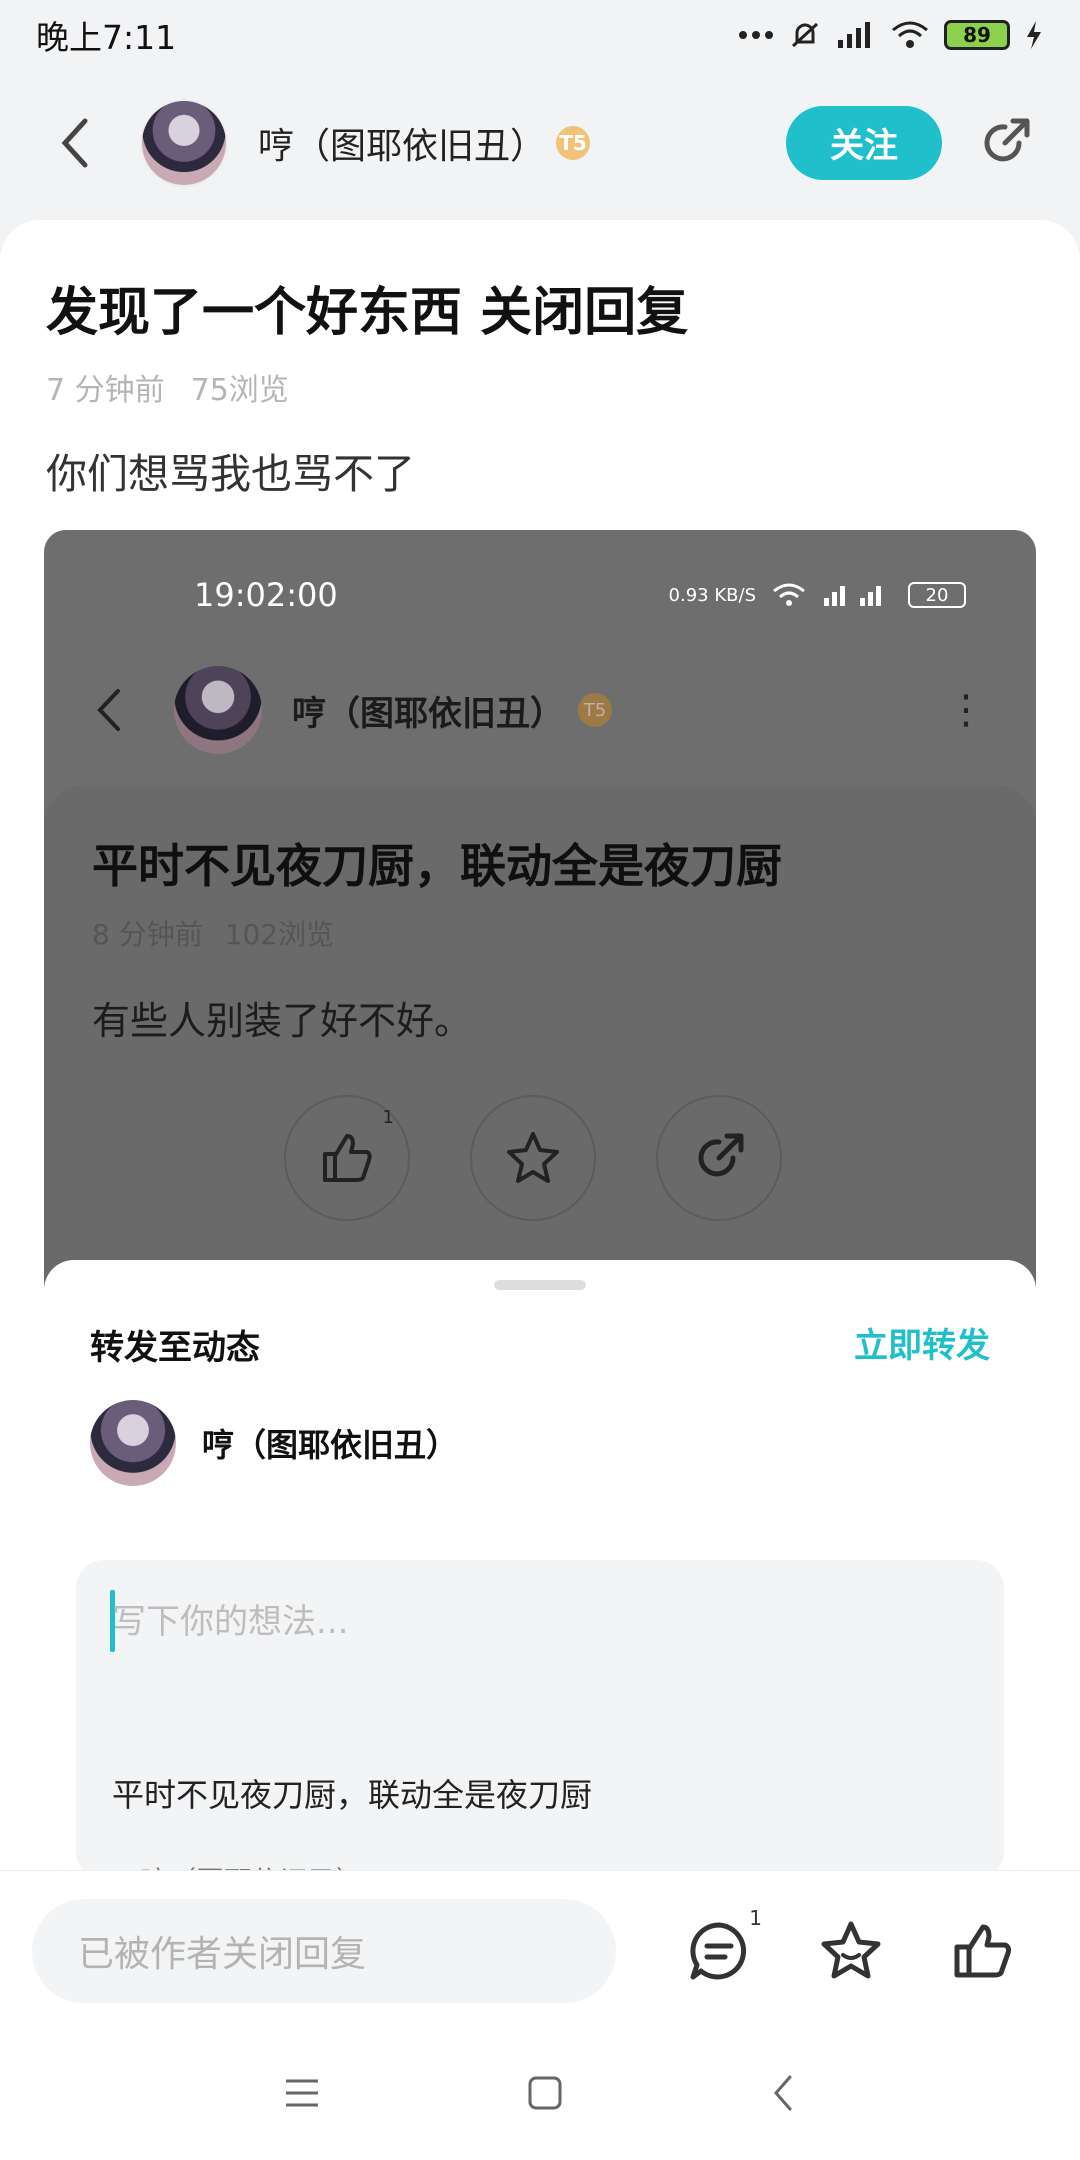 This screenshot has width=1080, height=2160. I want to click on post-views: 75浏览, so click(239, 390).